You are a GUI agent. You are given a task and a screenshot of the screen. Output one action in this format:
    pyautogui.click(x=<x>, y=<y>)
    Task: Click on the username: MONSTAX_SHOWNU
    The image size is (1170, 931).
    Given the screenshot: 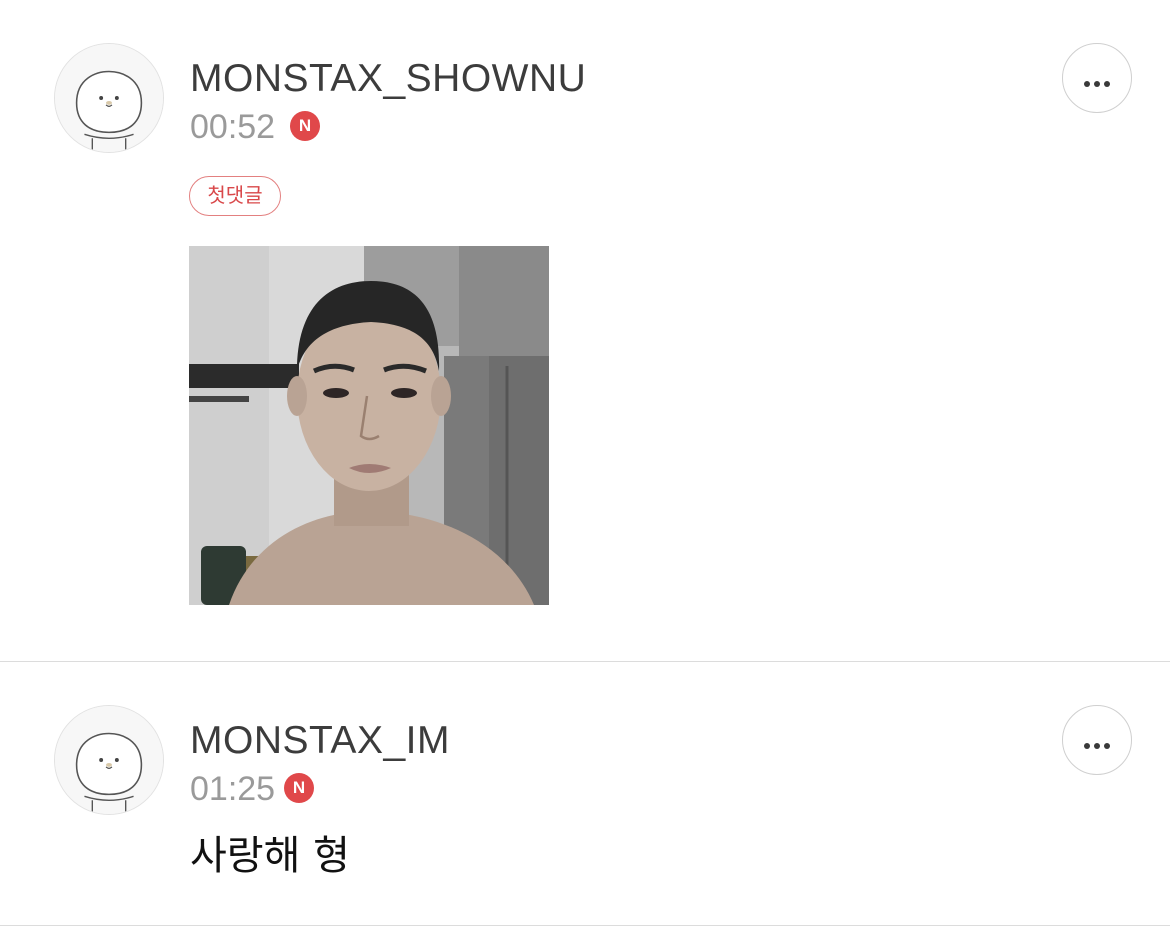 What is the action you would take?
    pyautogui.click(x=388, y=78)
    